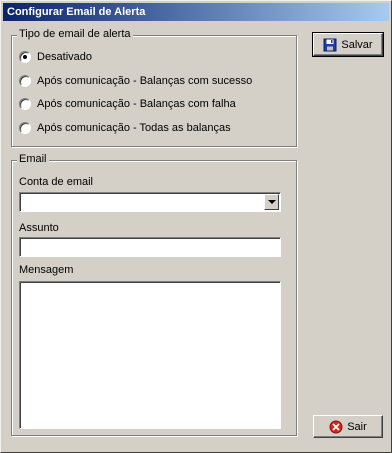 This screenshot has height=453, width=392. What do you see at coordinates (25, 57) in the screenshot?
I see `radio-button-checked` at bounding box center [25, 57].